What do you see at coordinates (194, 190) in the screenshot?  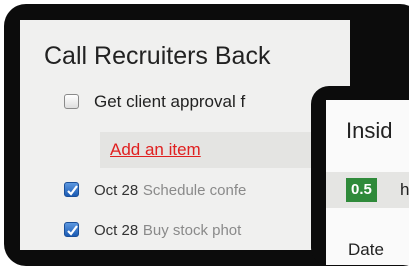 I see `todo-task: Schedule confe` at bounding box center [194, 190].